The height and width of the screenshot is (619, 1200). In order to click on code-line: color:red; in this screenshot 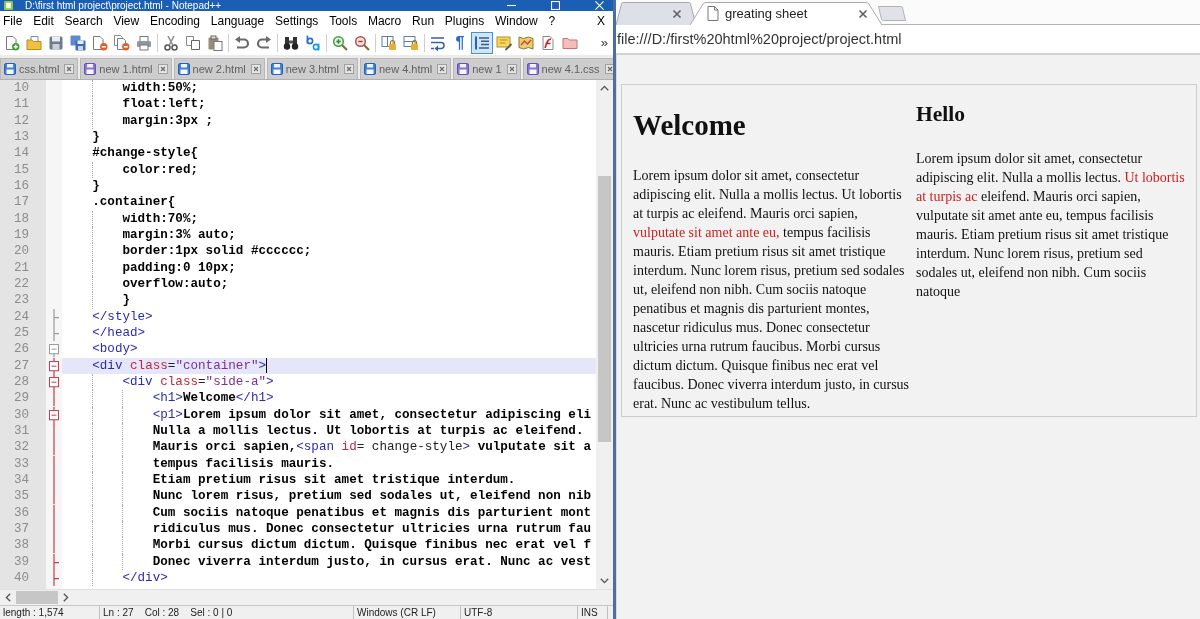, I will do `click(160, 169)`.